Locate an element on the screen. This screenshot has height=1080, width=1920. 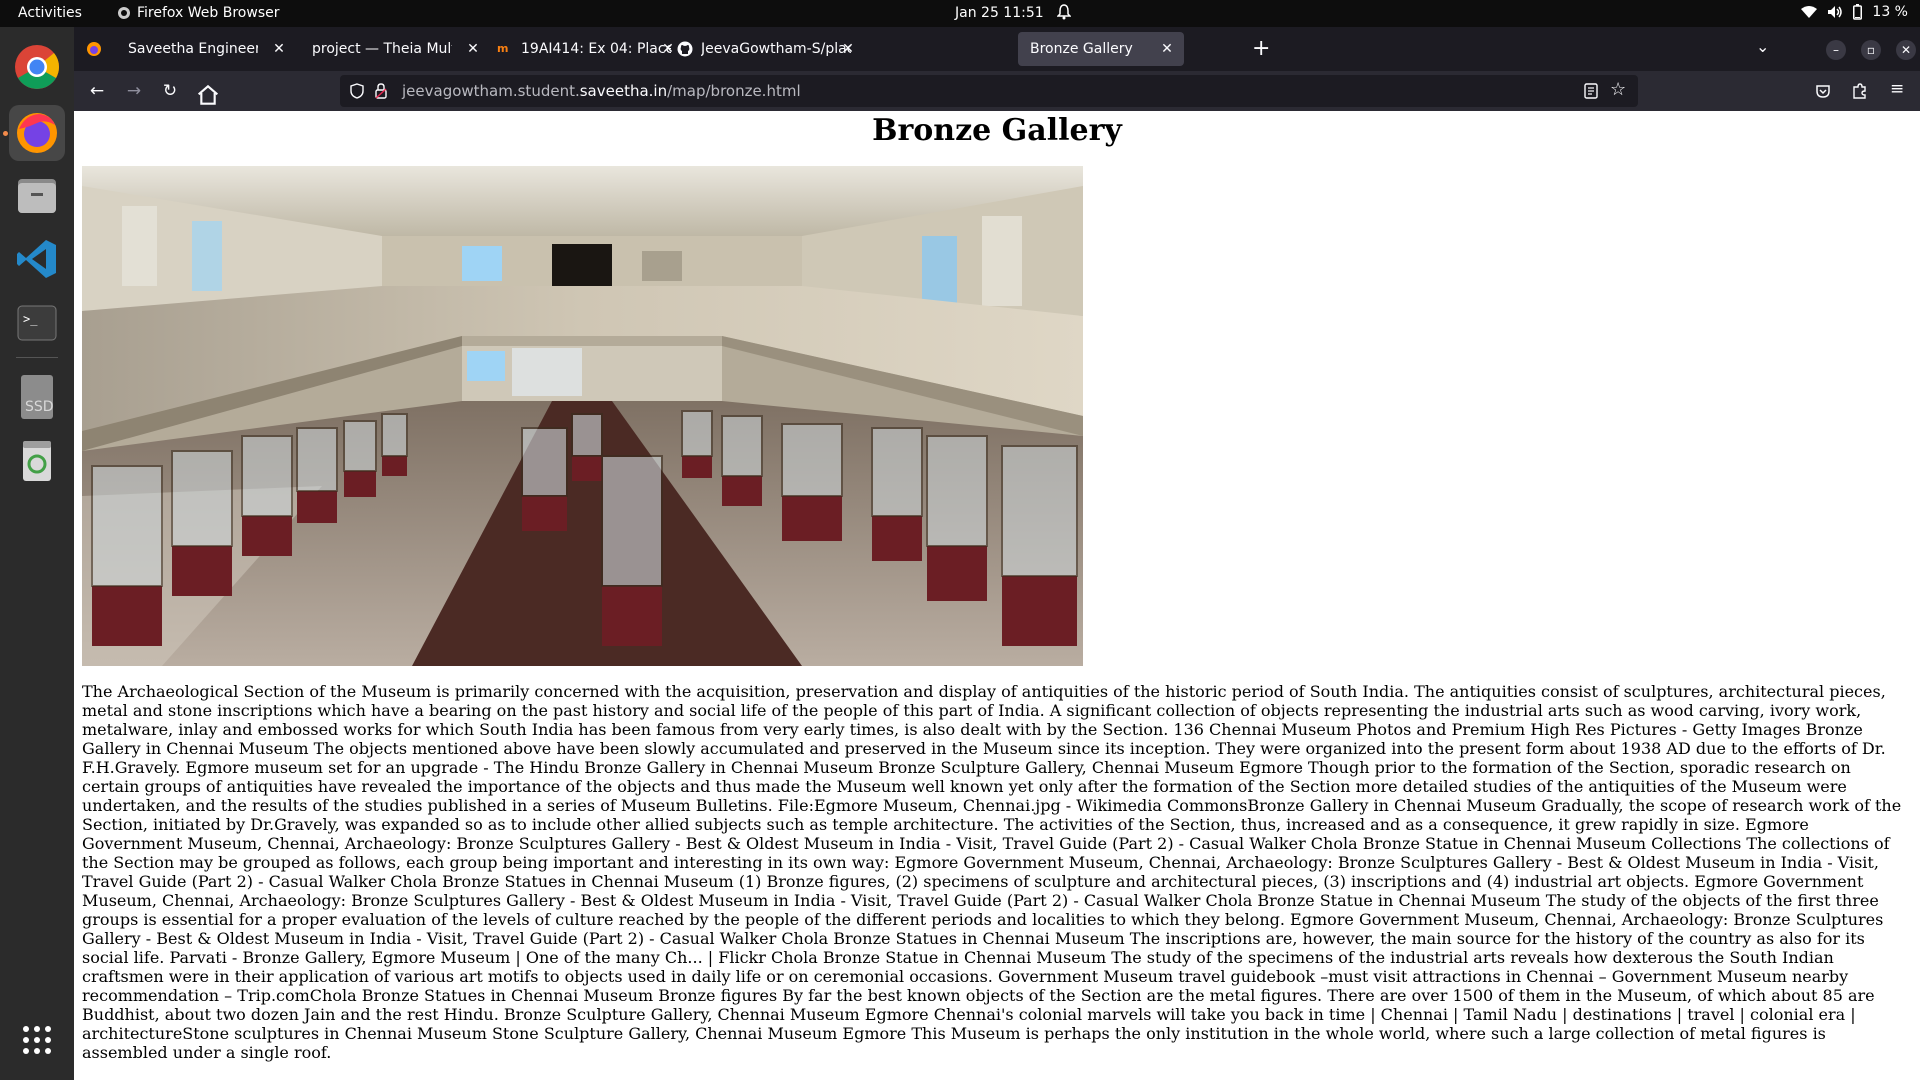
files-icon is located at coordinates (37, 196).